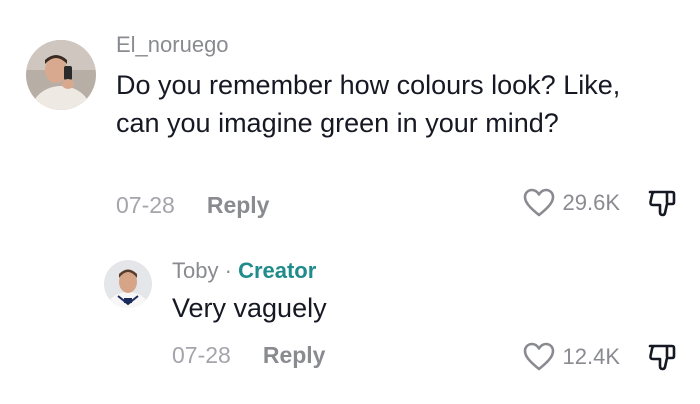 This screenshot has width=700, height=404. Describe the element at coordinates (591, 202) in the screenshot. I see `like-count: 29.6K` at that location.